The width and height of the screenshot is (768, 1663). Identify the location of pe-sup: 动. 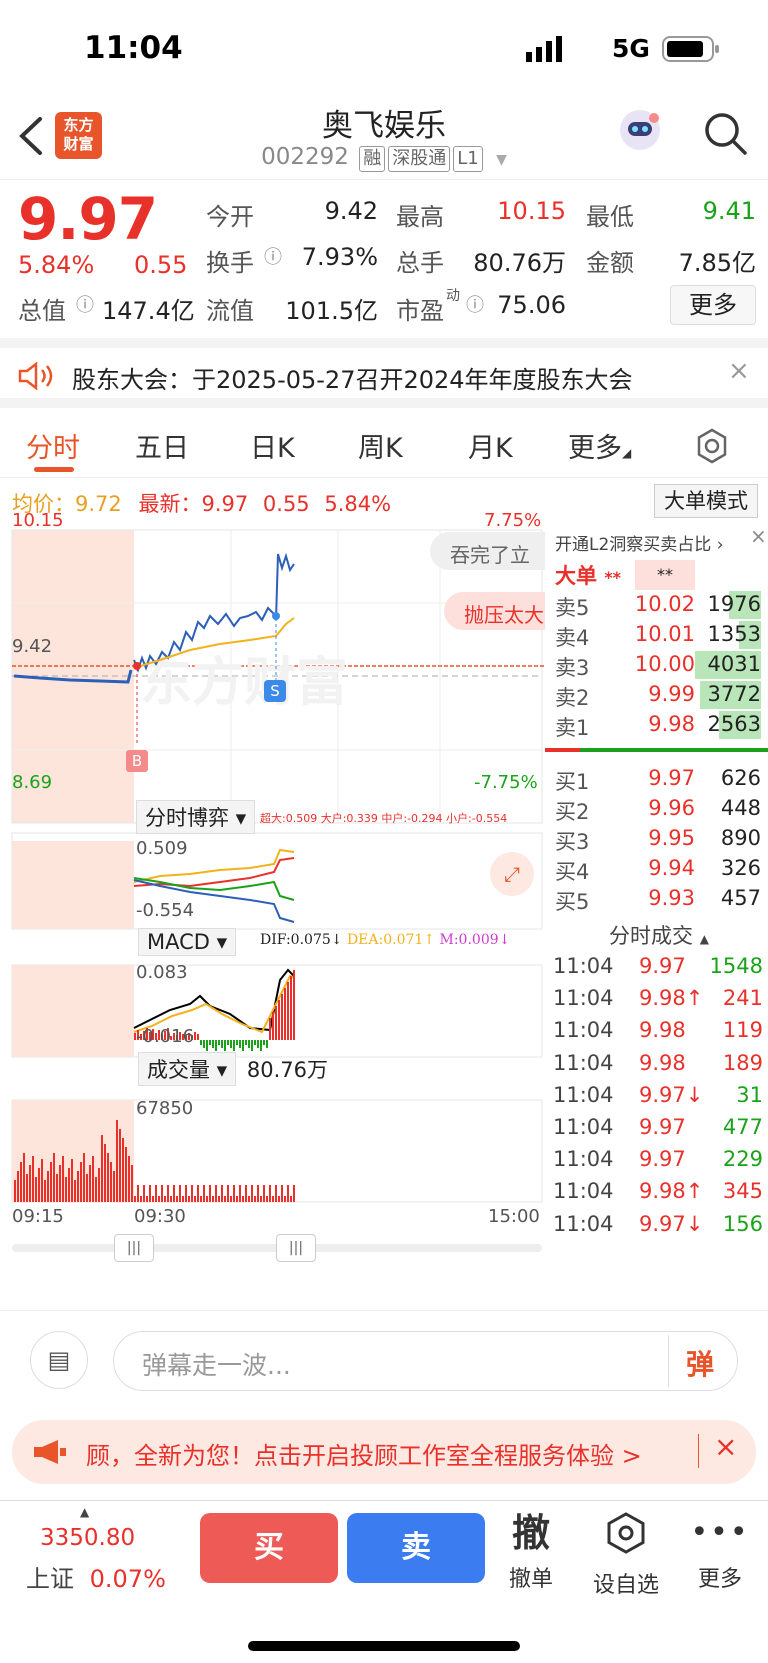
(453, 296).